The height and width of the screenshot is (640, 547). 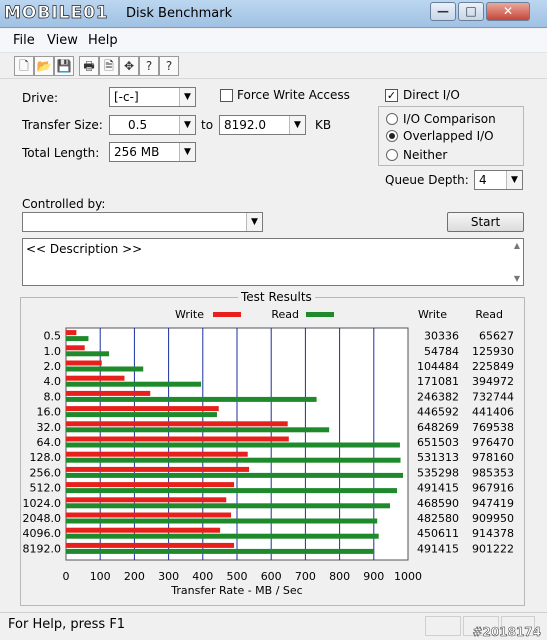 I want to click on write-value: 171081, so click(x=438, y=381).